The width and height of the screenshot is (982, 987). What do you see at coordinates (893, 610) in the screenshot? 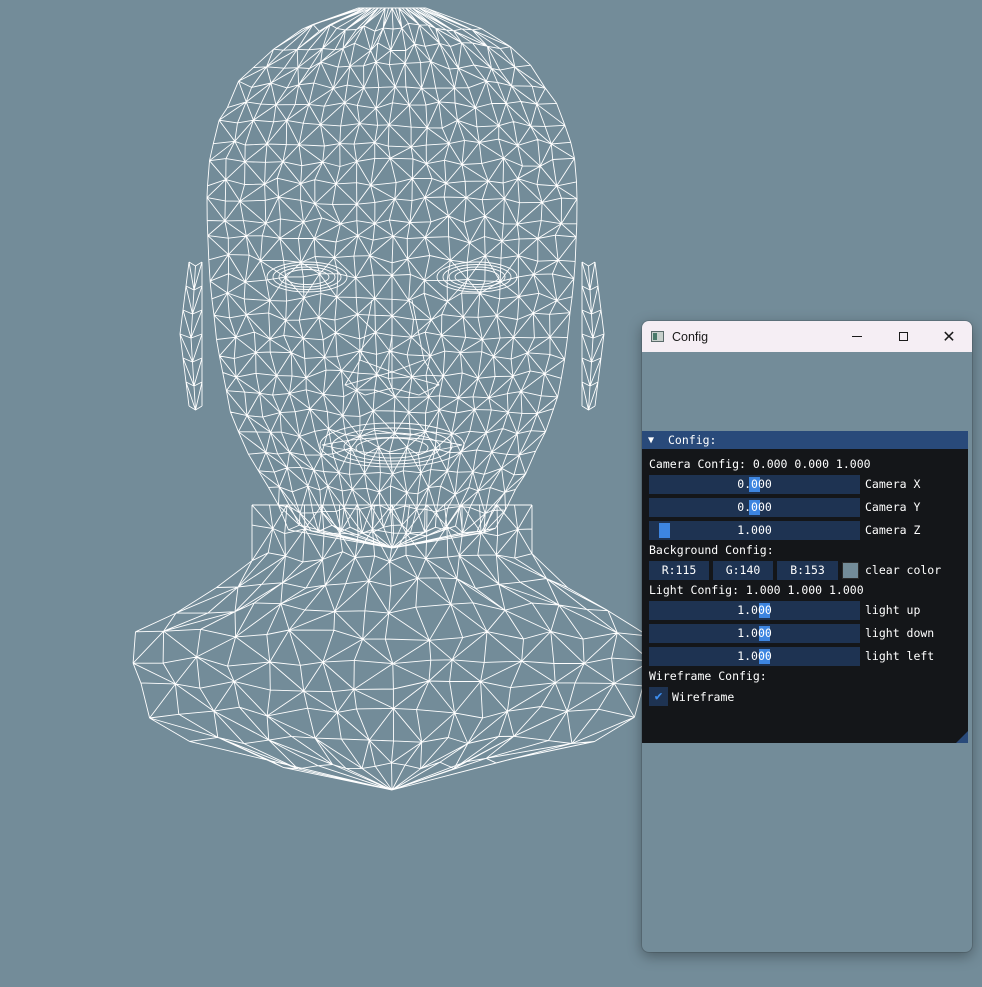
I see `light-up-label: light up` at bounding box center [893, 610].